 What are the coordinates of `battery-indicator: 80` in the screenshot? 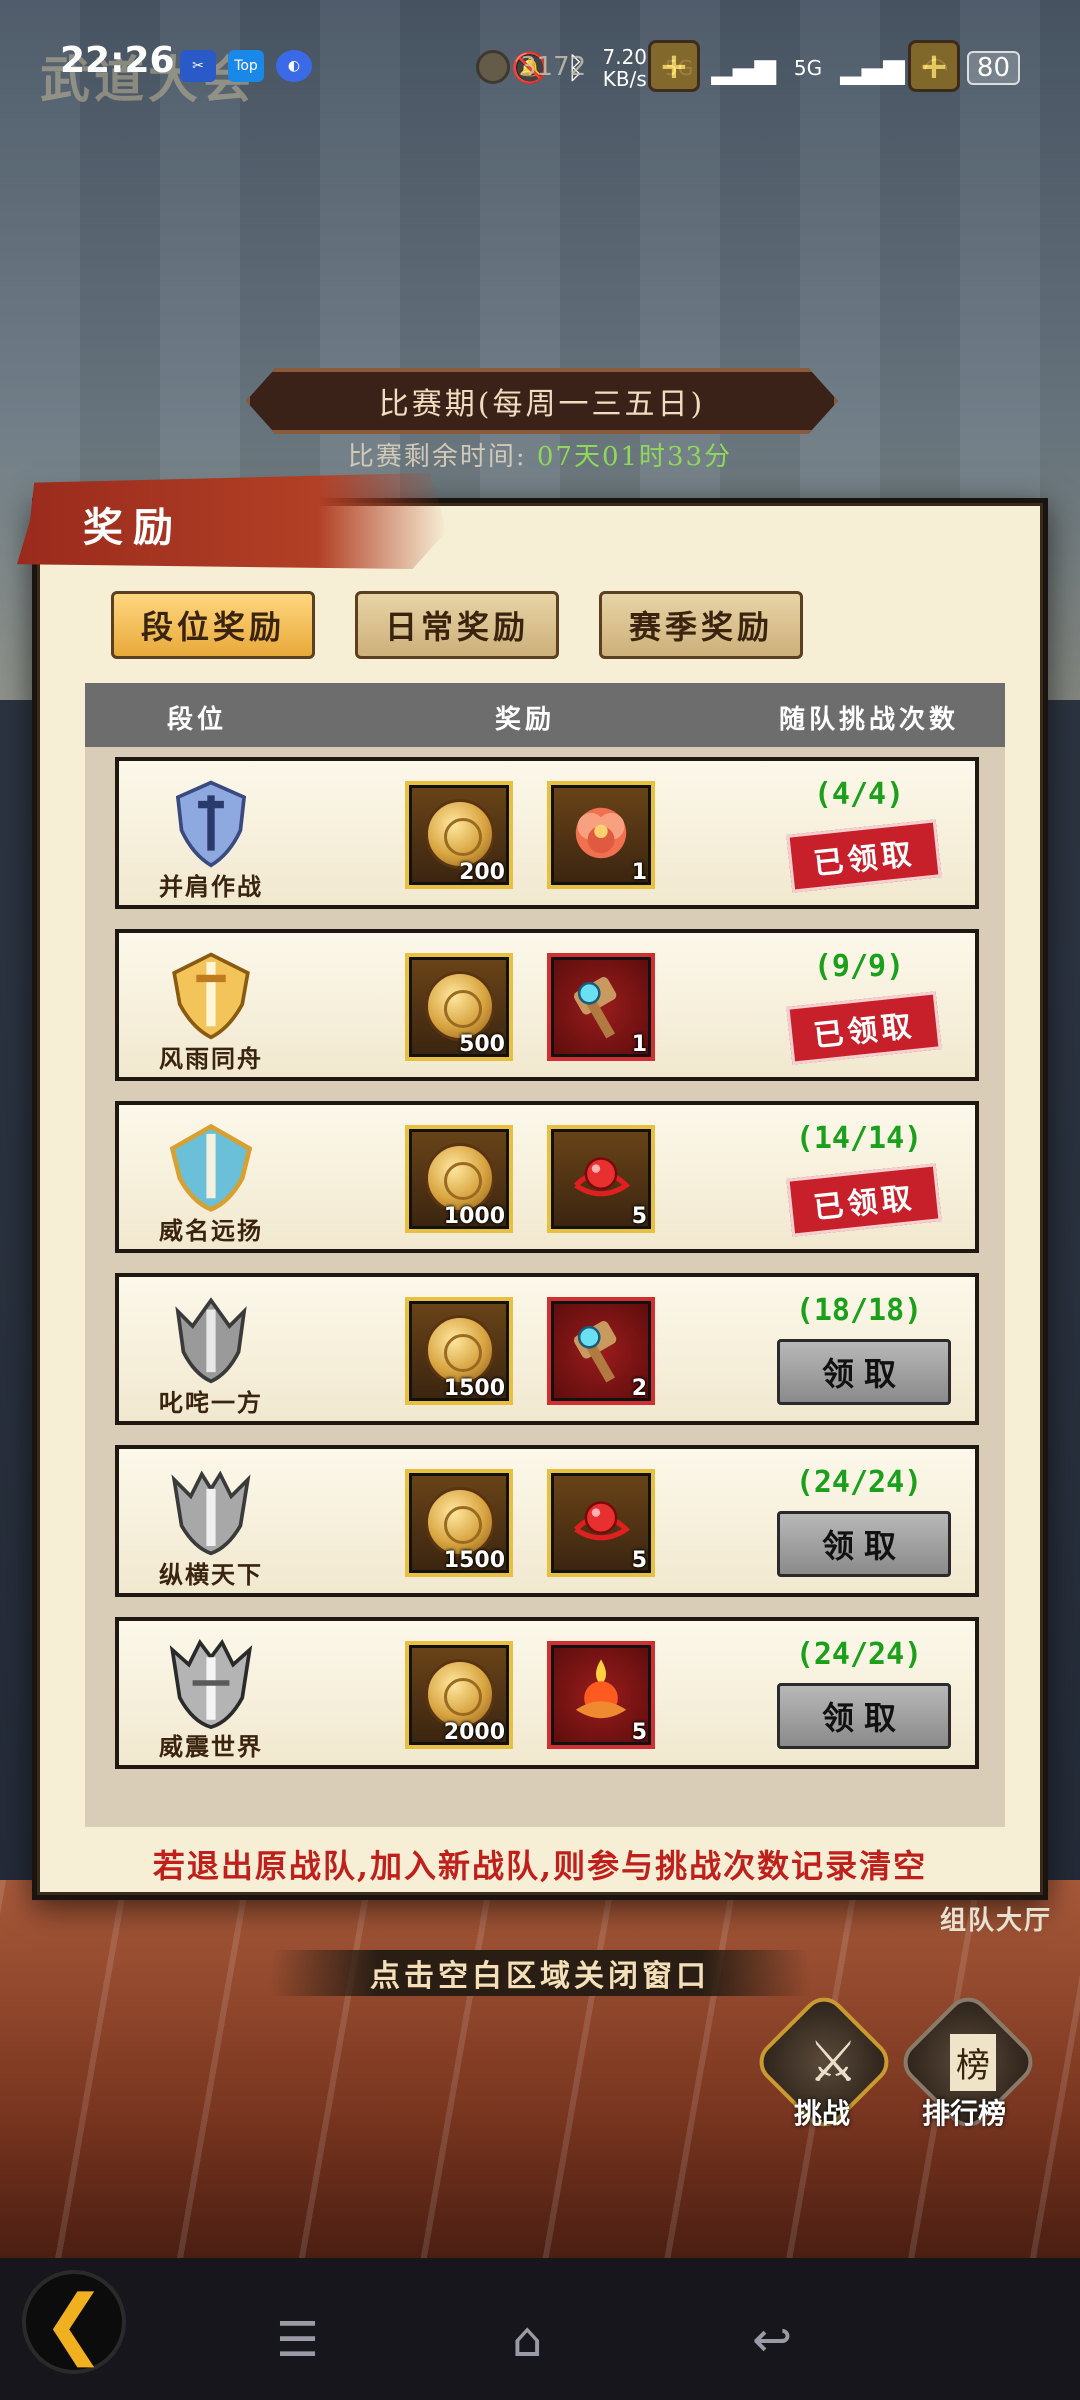 It's located at (993, 68).